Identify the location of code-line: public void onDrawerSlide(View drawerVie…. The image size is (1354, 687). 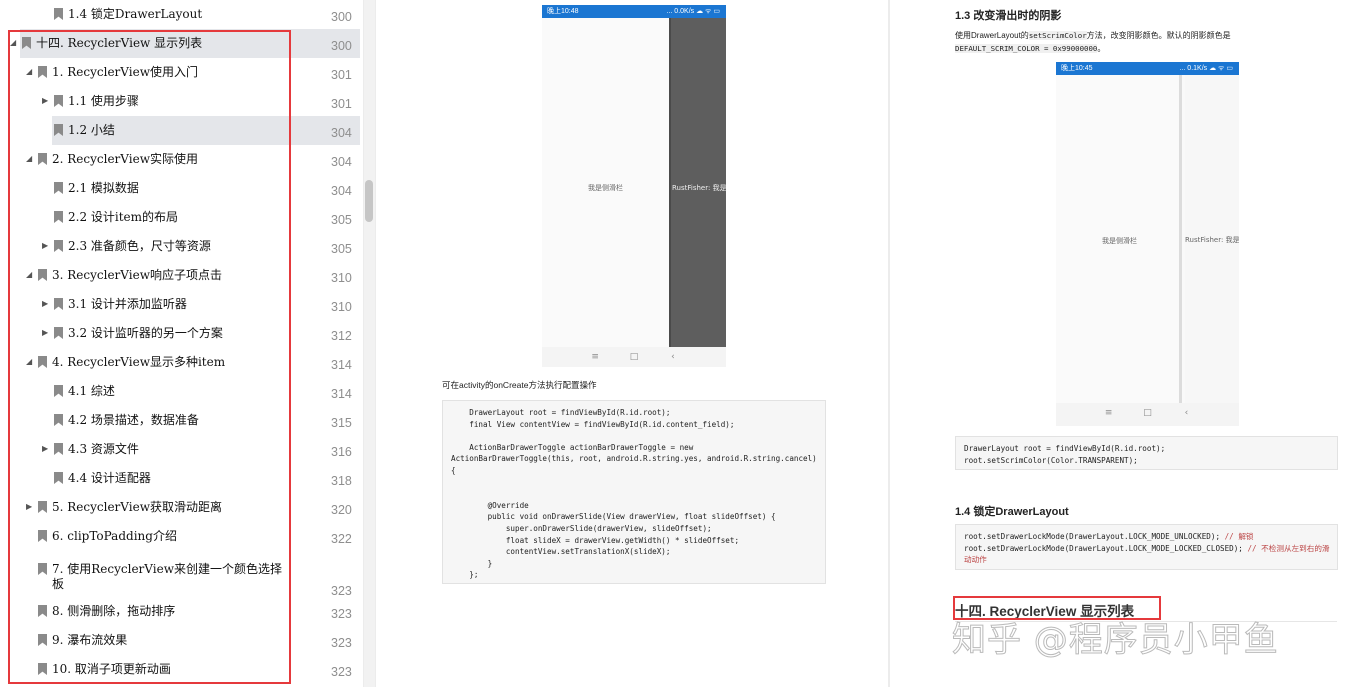
(613, 517).